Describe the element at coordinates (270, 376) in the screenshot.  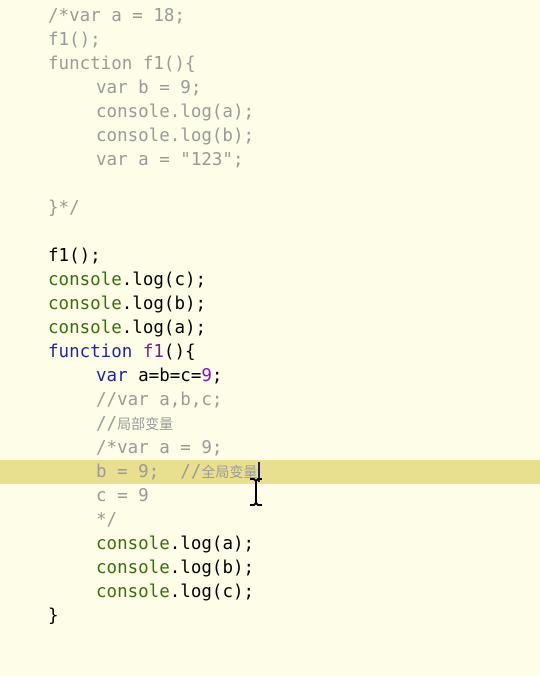
I see `code-line: var a=b=c=9;` at that location.